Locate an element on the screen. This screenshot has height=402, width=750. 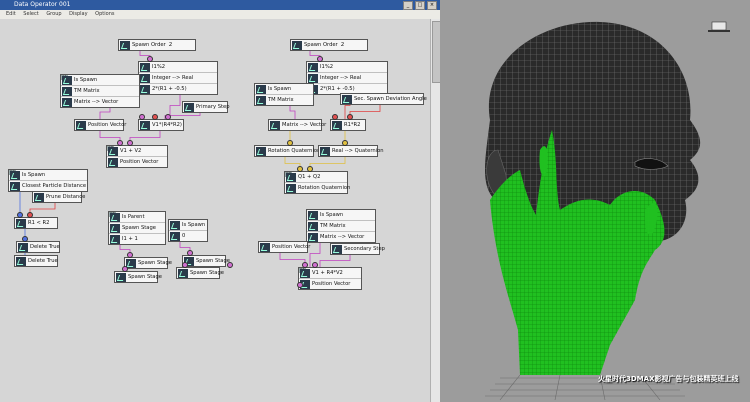
operator-expr-2: I1%2 Integer --> Real 2*(R1 + -0.5) is located at coordinates (347, 78).